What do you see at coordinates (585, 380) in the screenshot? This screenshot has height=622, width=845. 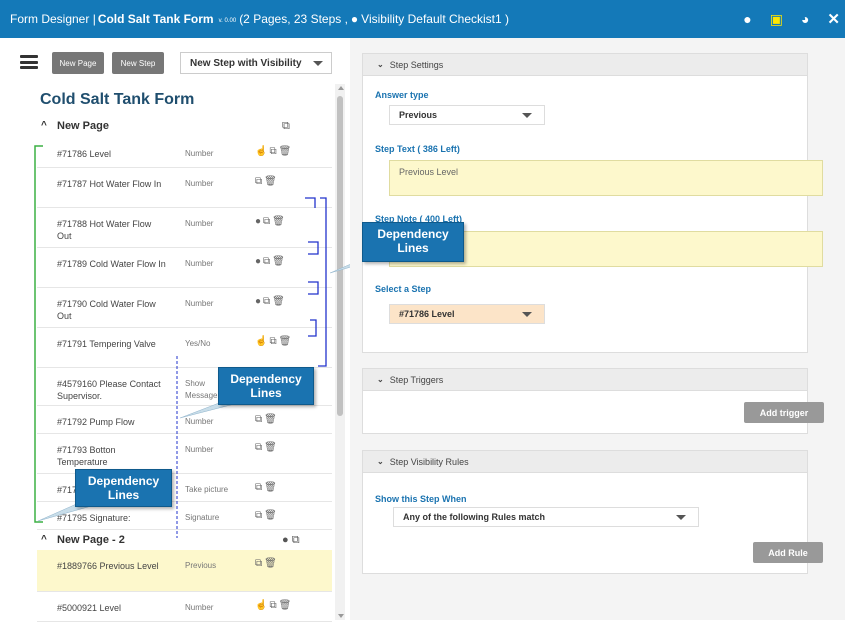 I see `step-triggers-header: ⌄ Step Triggers` at bounding box center [585, 380].